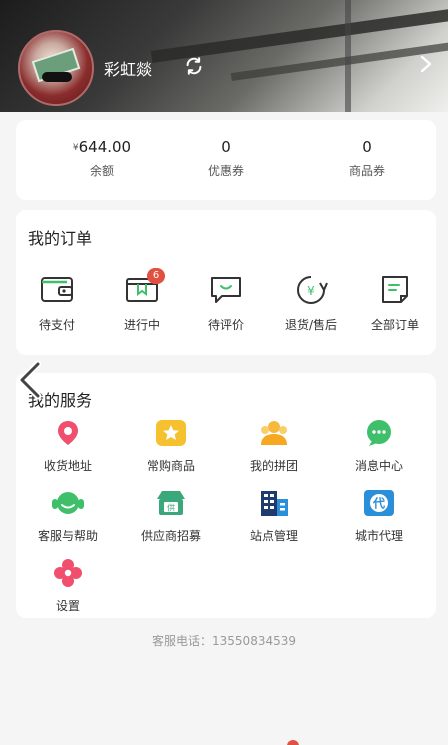  What do you see at coordinates (170, 536) in the screenshot?
I see `service-label: 供应商招募` at bounding box center [170, 536].